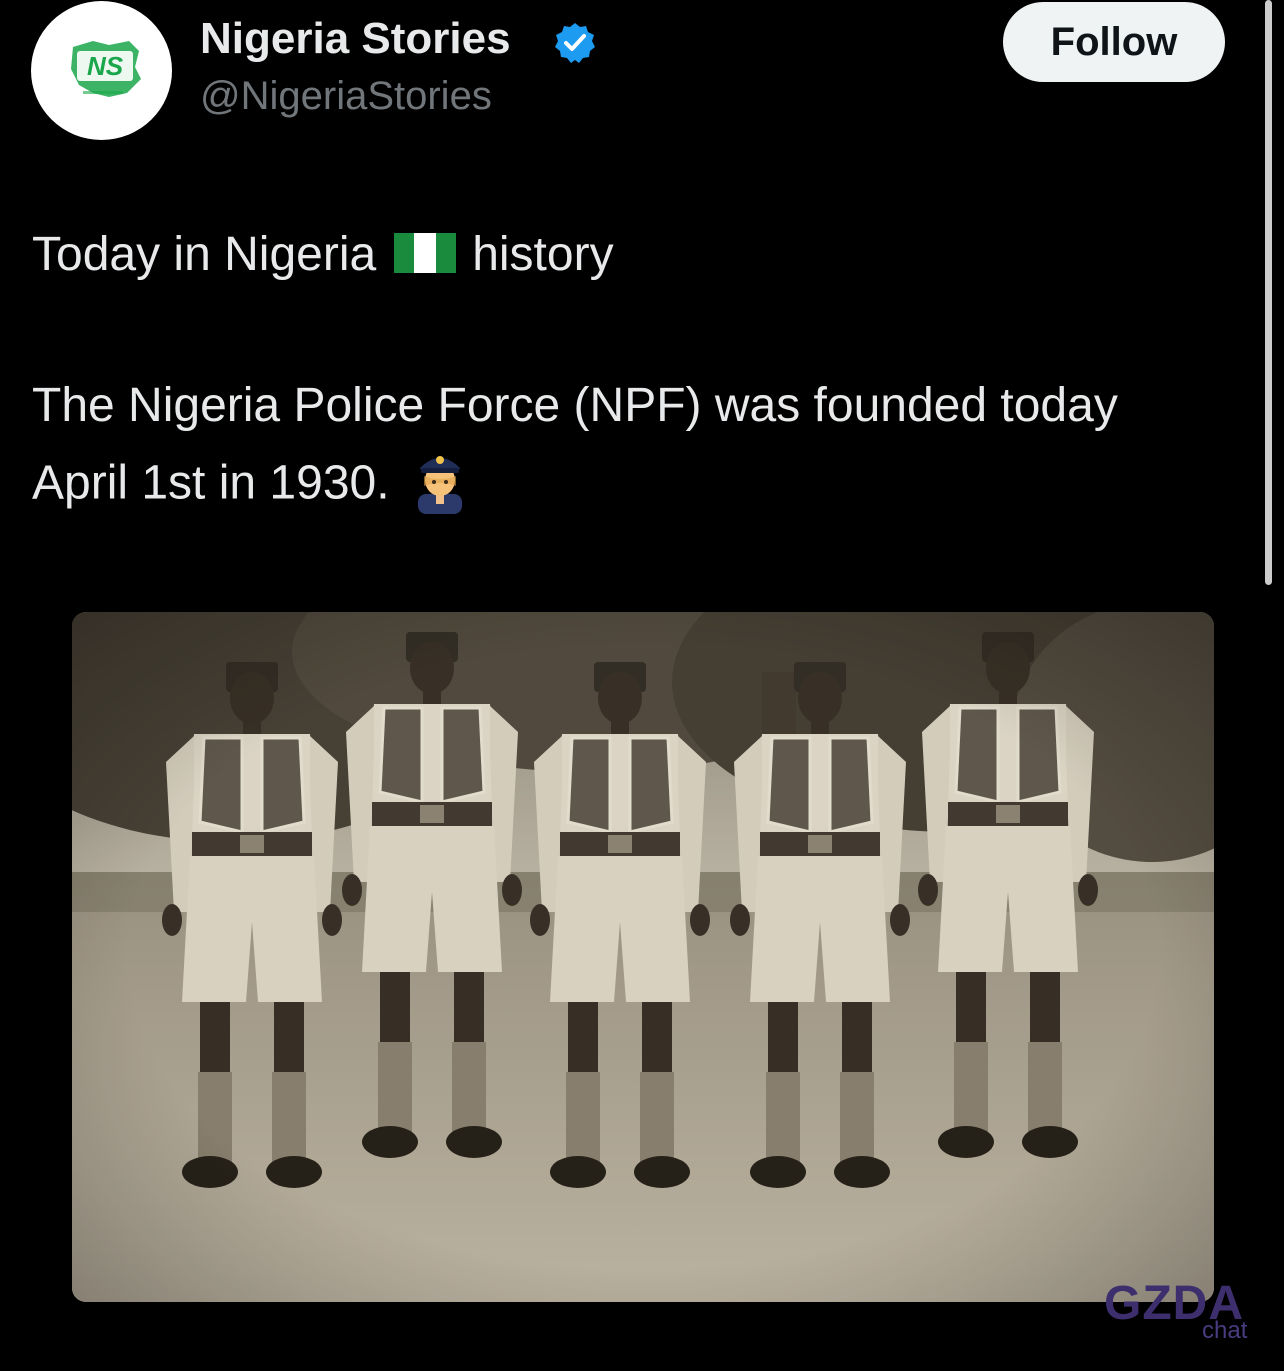 The width and height of the screenshot is (1284, 1371). I want to click on author-display-name: Nigeria Stories, so click(355, 39).